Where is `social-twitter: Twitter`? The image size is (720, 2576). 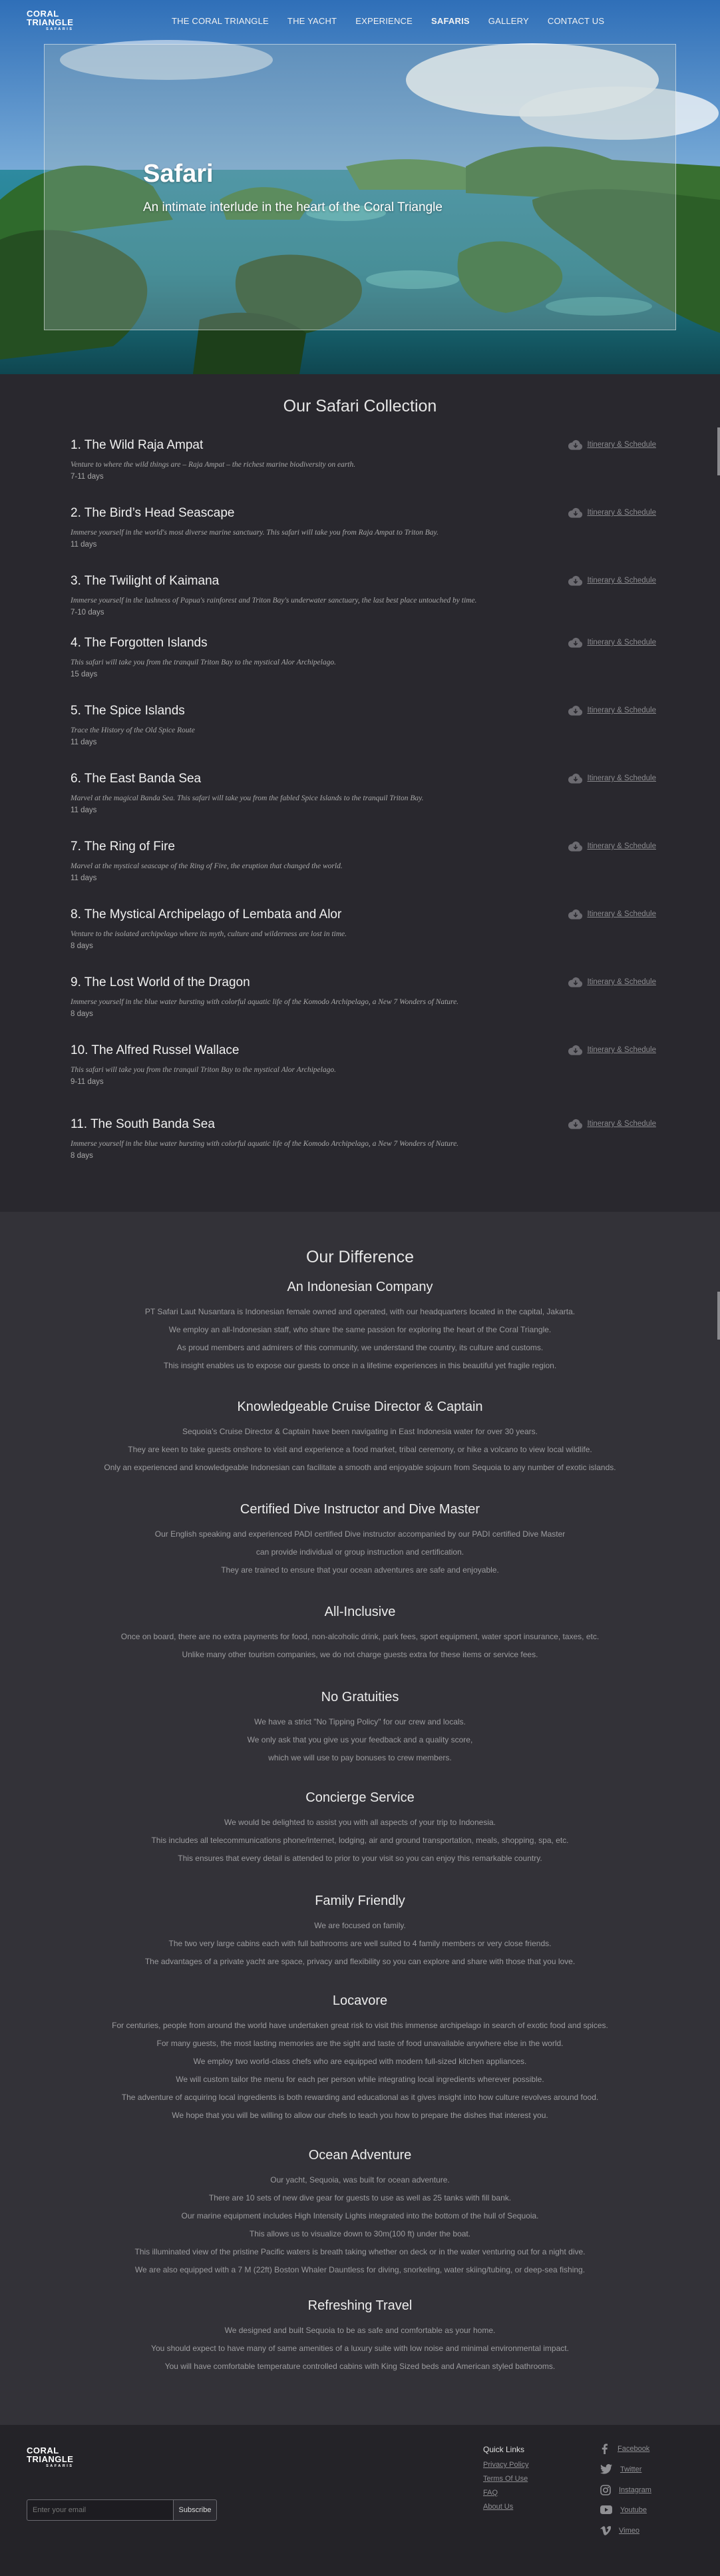
social-twitter: Twitter is located at coordinates (620, 2469).